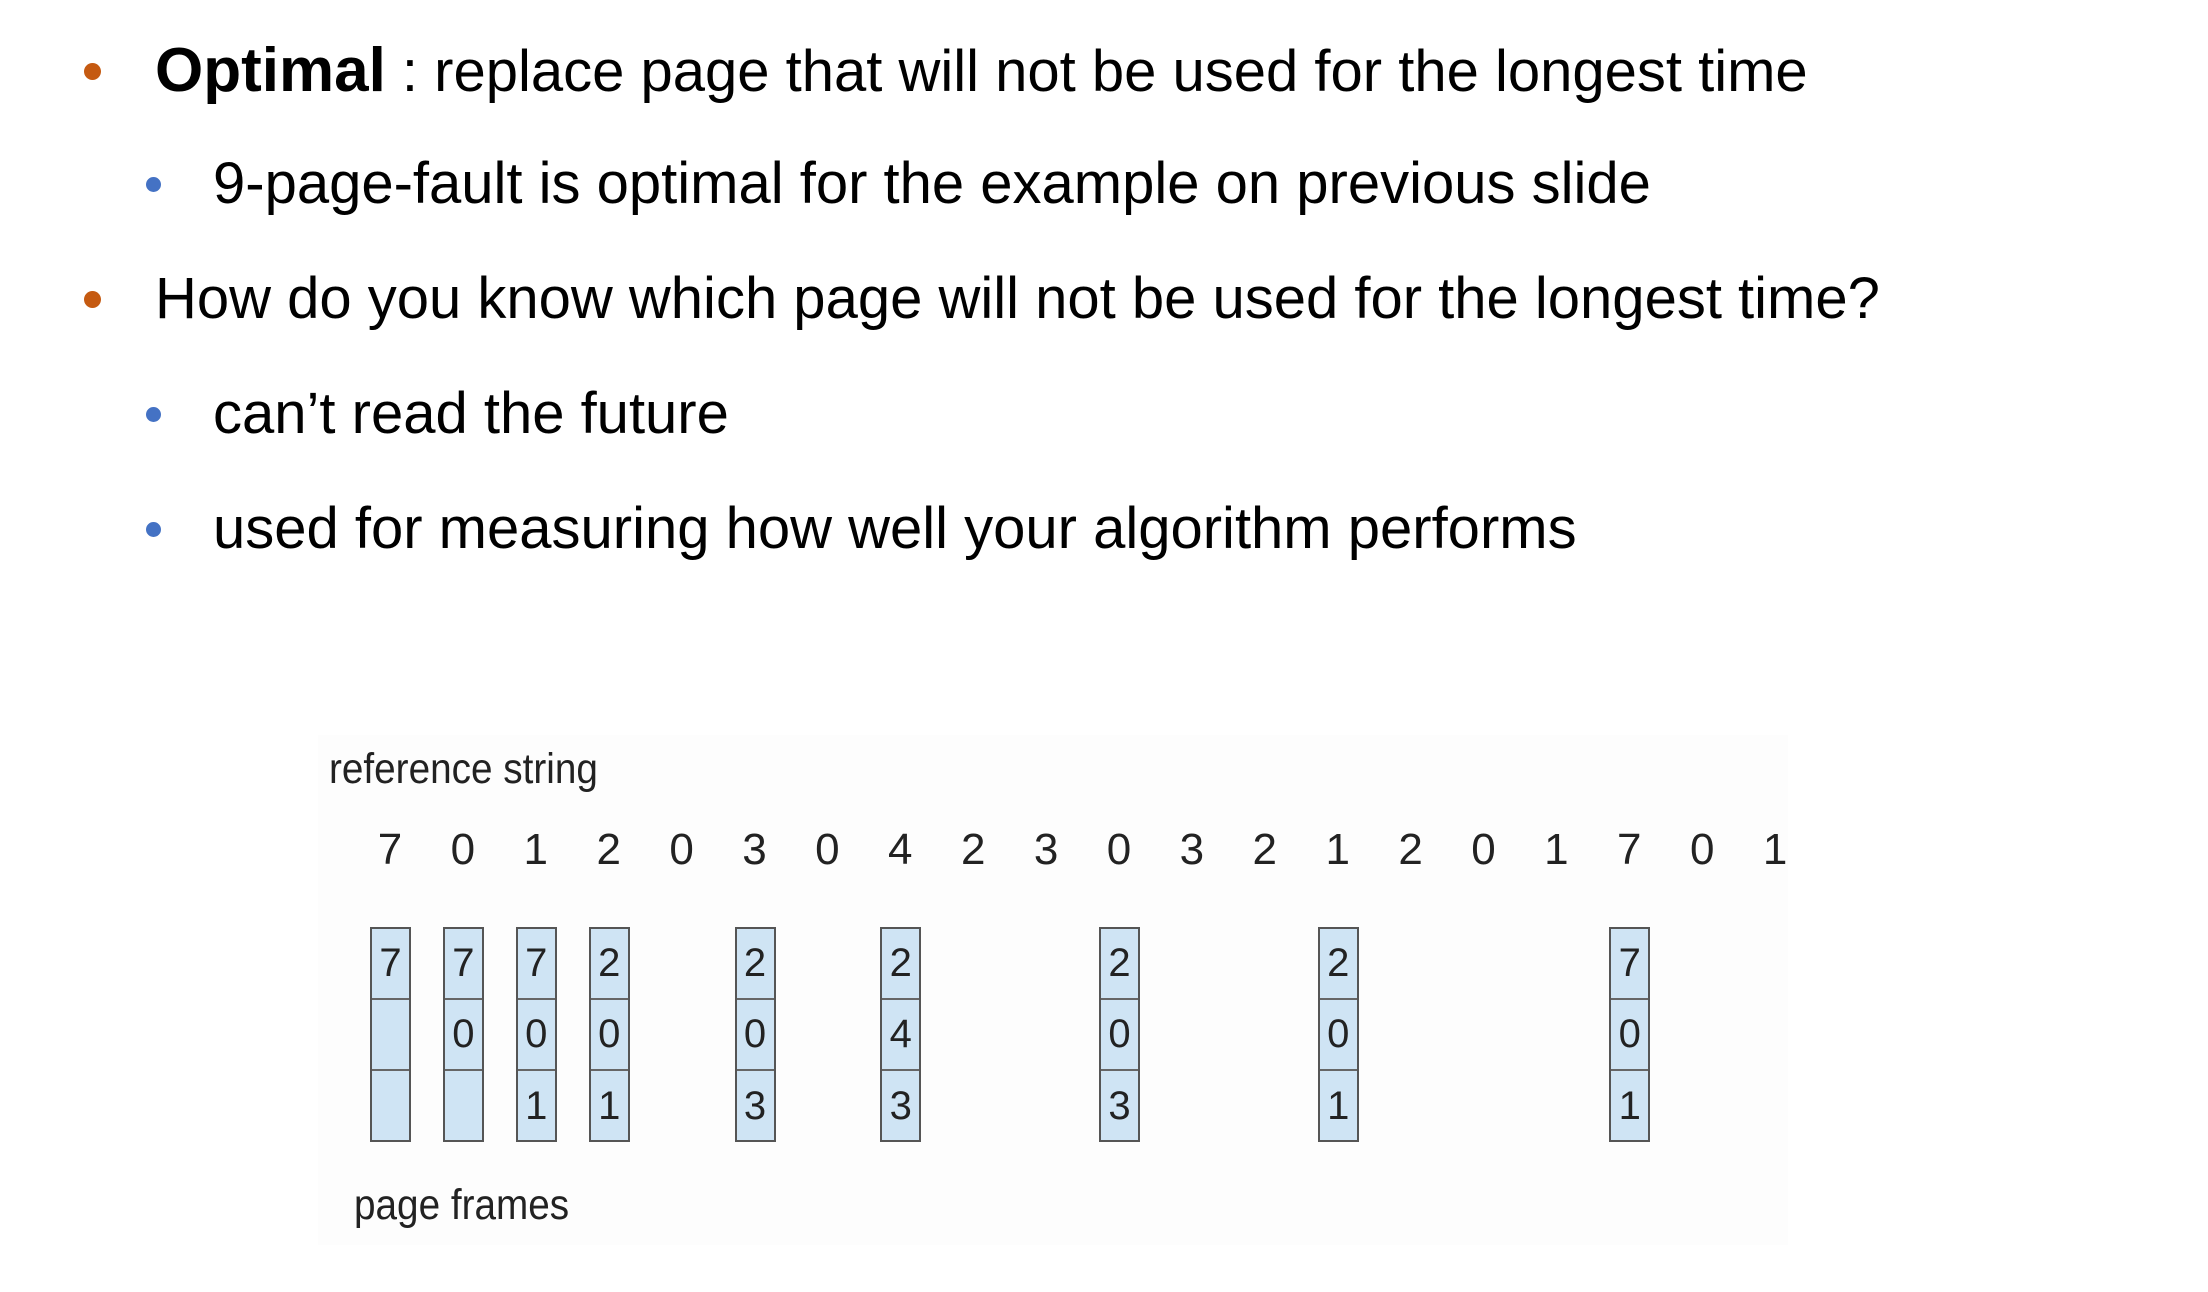 Image resolution: width=2208 pixels, height=1292 pixels. I want to click on bullet-bold-term: Optimal, so click(270, 70).